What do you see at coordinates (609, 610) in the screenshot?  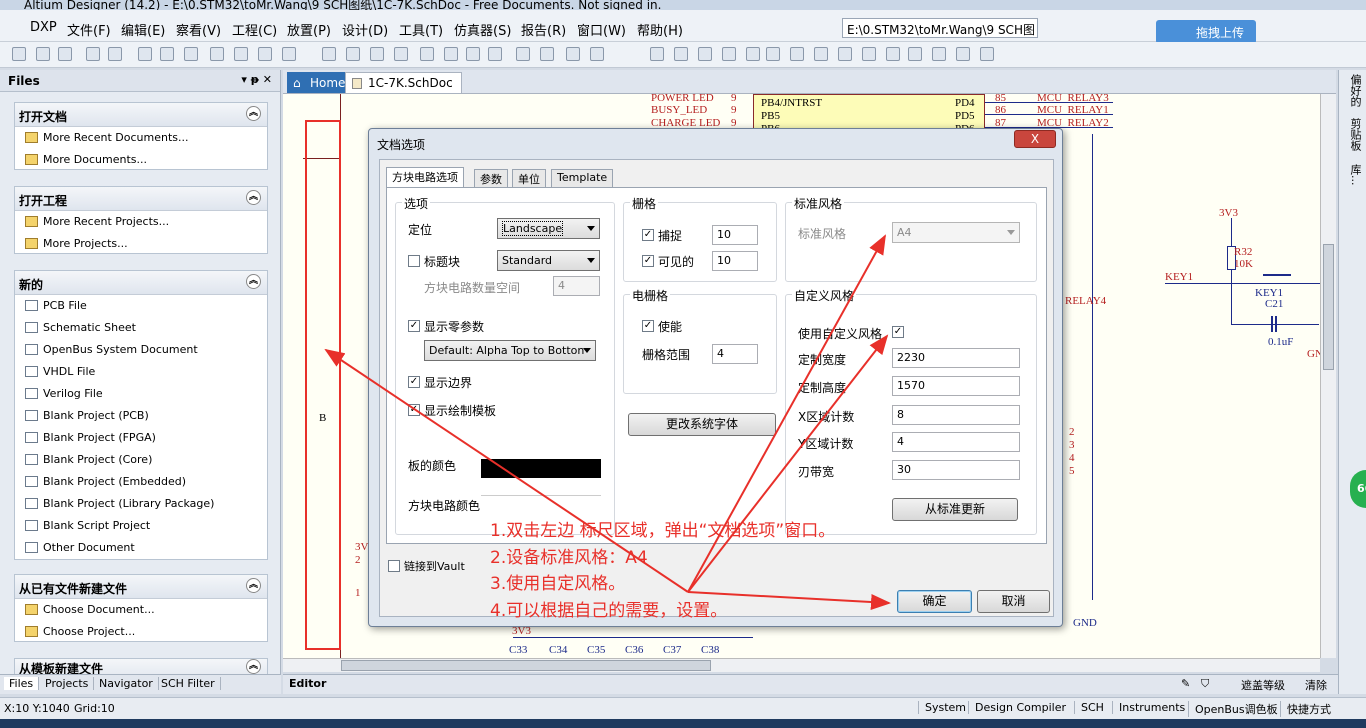 I see `note-line: 4.可以根据自己的需要，设置。` at bounding box center [609, 610].